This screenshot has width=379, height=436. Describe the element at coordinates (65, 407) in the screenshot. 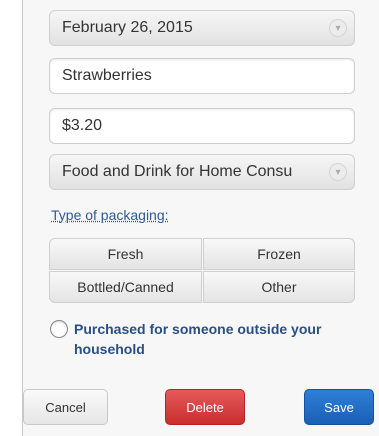

I see `cancel-button: Cancel` at that location.